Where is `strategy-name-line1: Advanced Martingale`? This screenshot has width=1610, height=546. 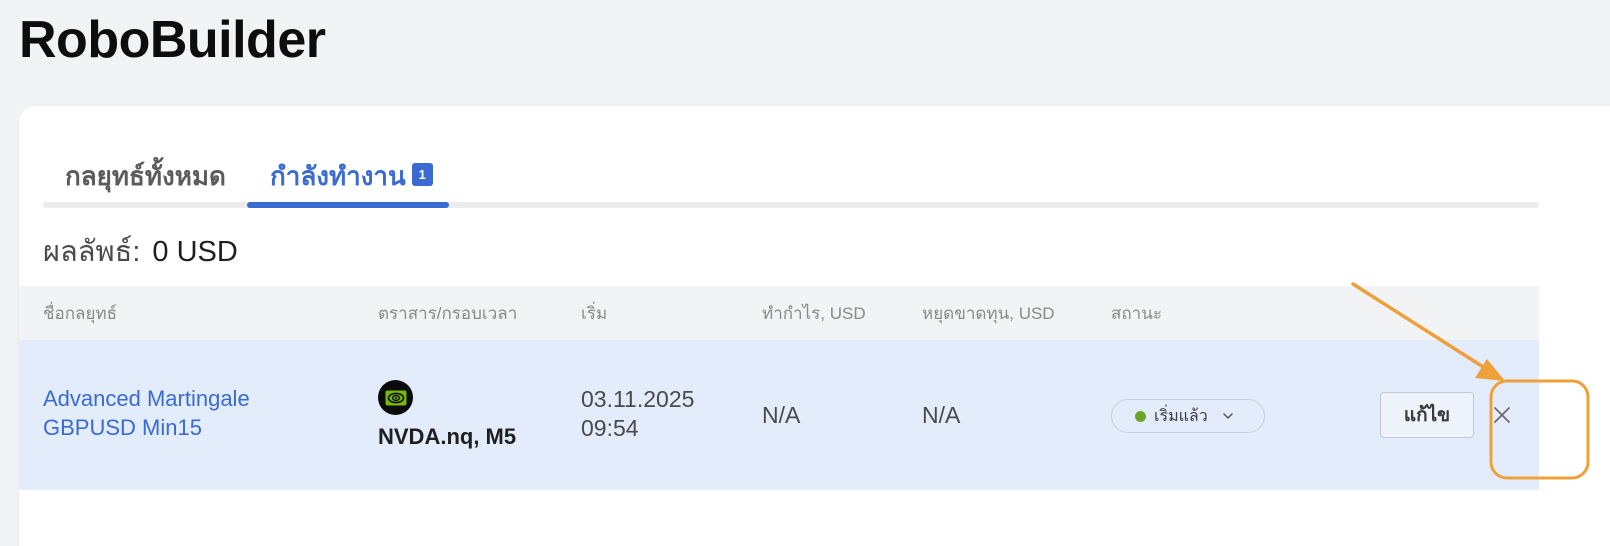 strategy-name-line1: Advanced Martingale is located at coordinates (146, 398).